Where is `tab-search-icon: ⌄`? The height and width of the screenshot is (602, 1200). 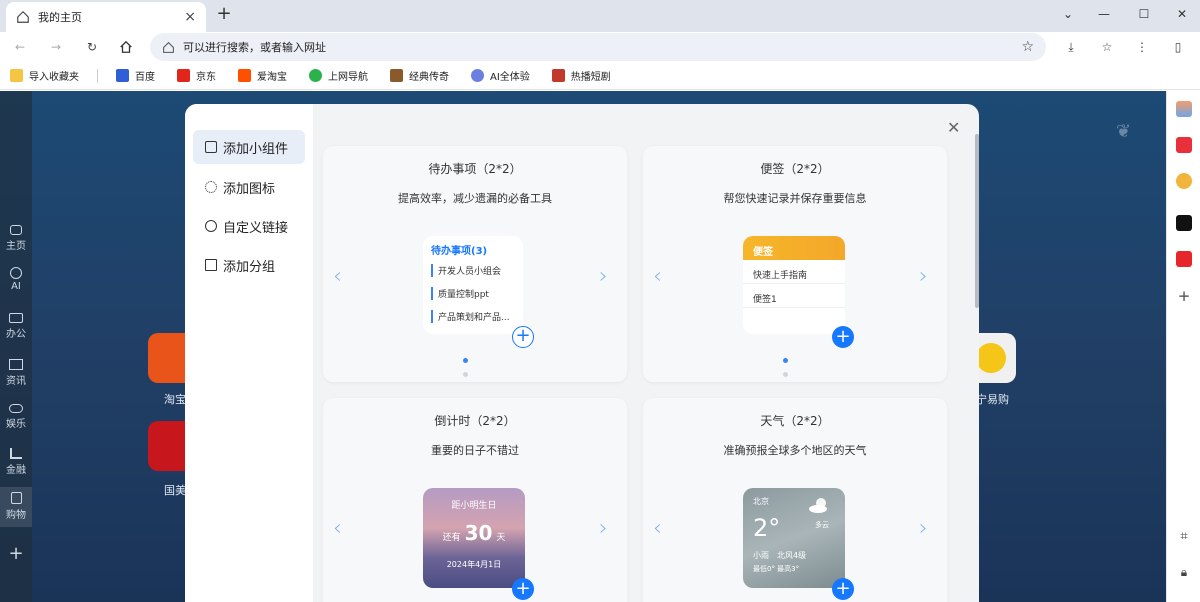 tab-search-icon: ⌄ is located at coordinates (1068, 14).